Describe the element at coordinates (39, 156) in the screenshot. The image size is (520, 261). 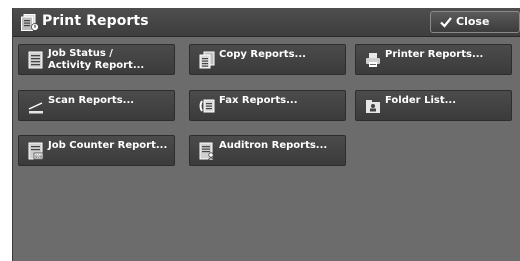
I see `svg-text: 0000` at that location.